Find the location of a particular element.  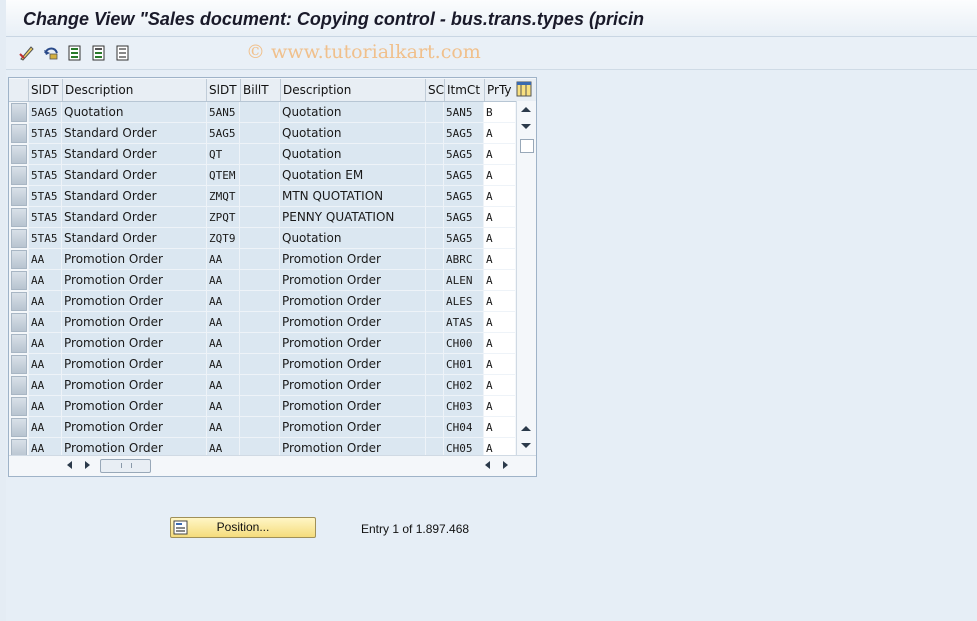

grip-icon is located at coordinates (126, 465).